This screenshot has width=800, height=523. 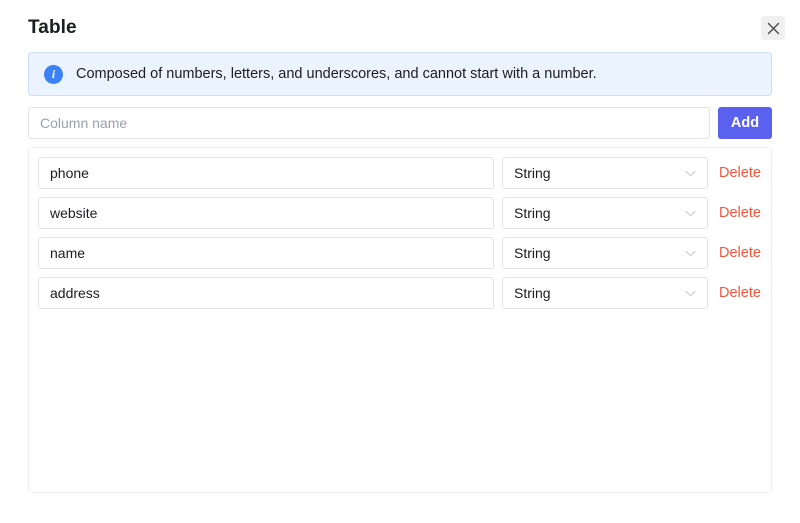 I want to click on close-icon, so click(x=773, y=28).